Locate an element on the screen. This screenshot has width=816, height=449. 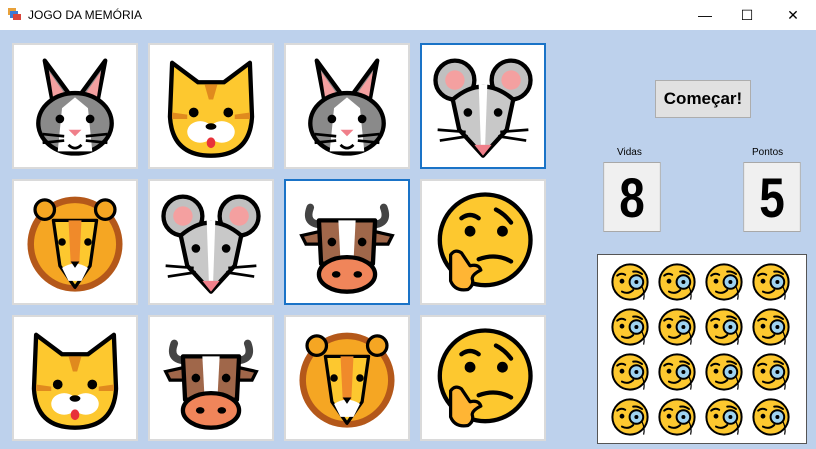
minimize-button: — is located at coordinates (705, 15).